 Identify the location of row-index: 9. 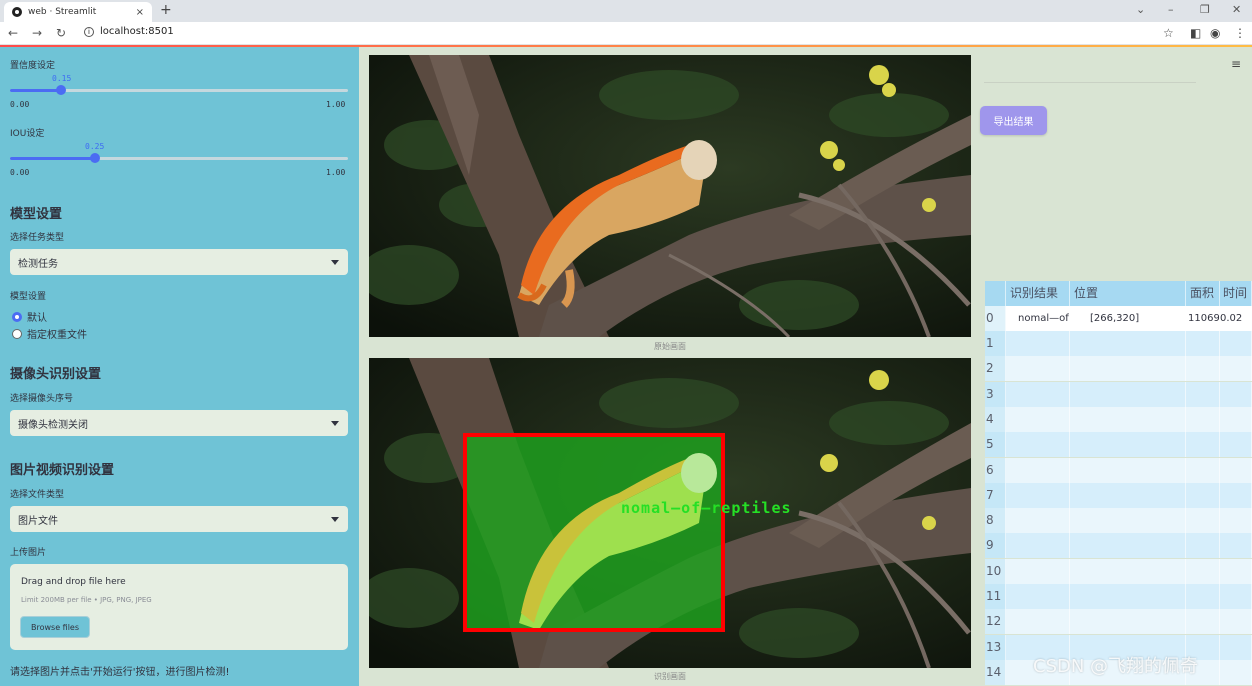
(995, 546).